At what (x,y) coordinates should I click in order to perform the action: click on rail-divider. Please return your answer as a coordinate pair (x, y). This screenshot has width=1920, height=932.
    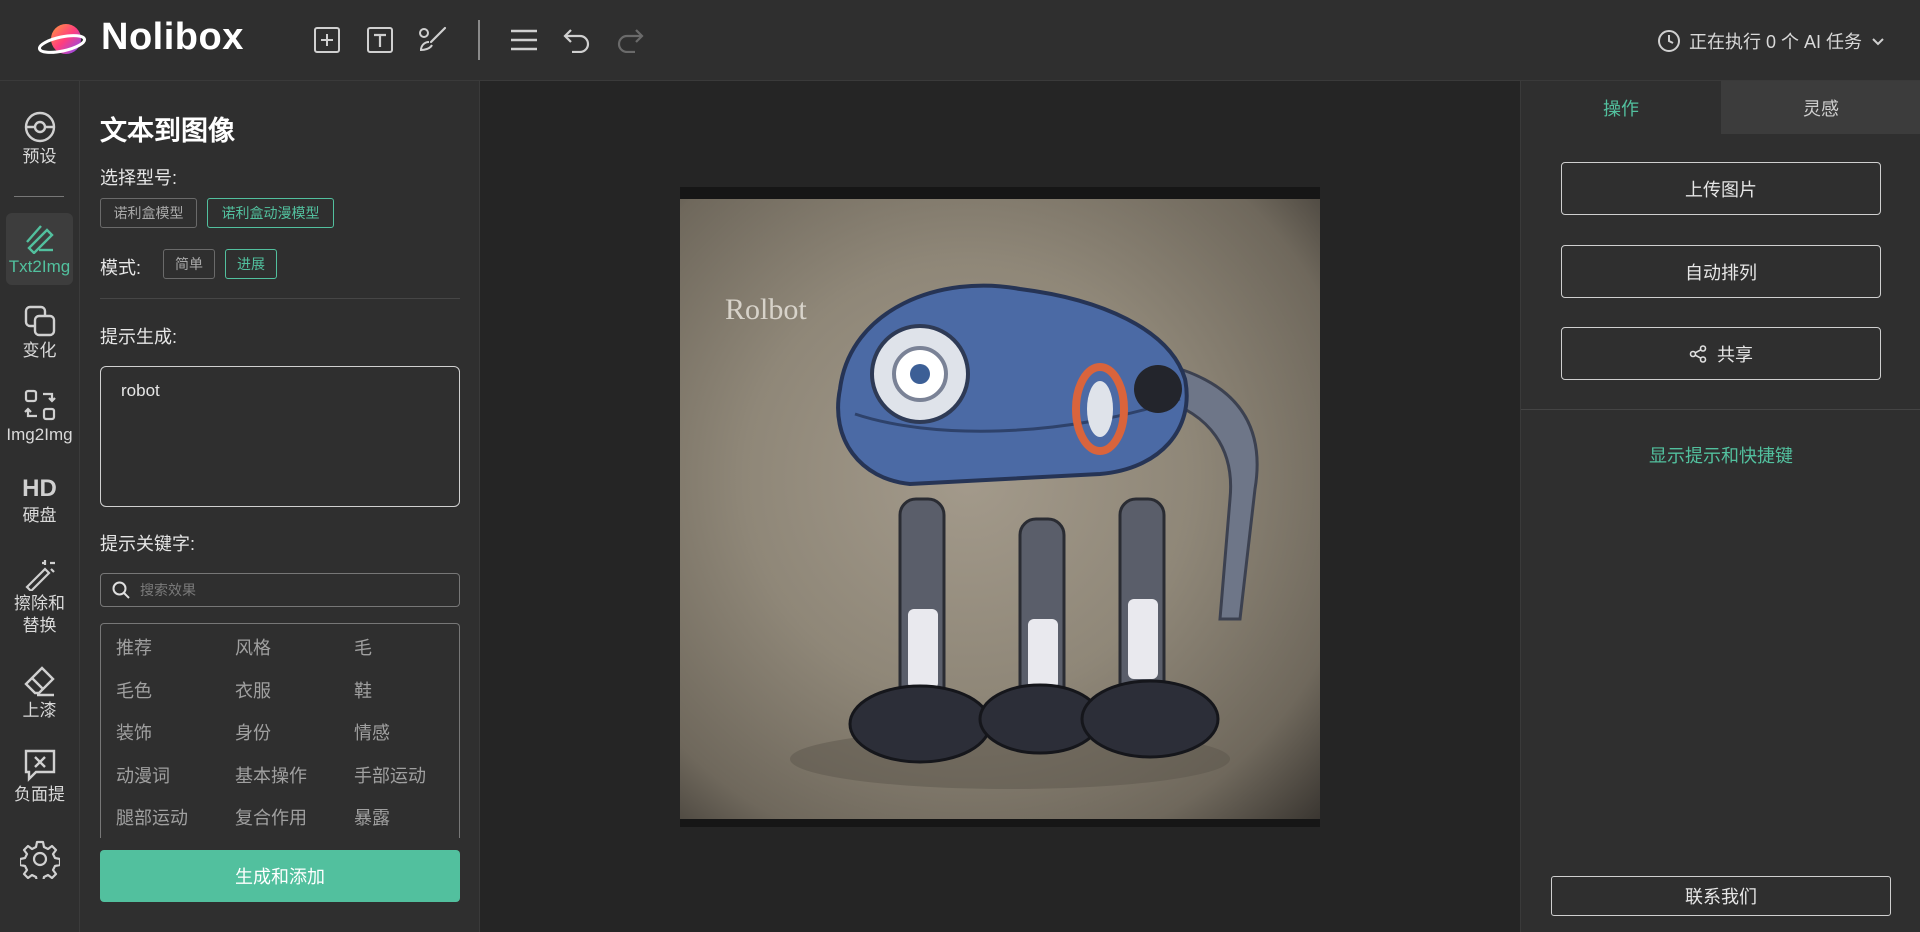
    Looking at the image, I should click on (39, 196).